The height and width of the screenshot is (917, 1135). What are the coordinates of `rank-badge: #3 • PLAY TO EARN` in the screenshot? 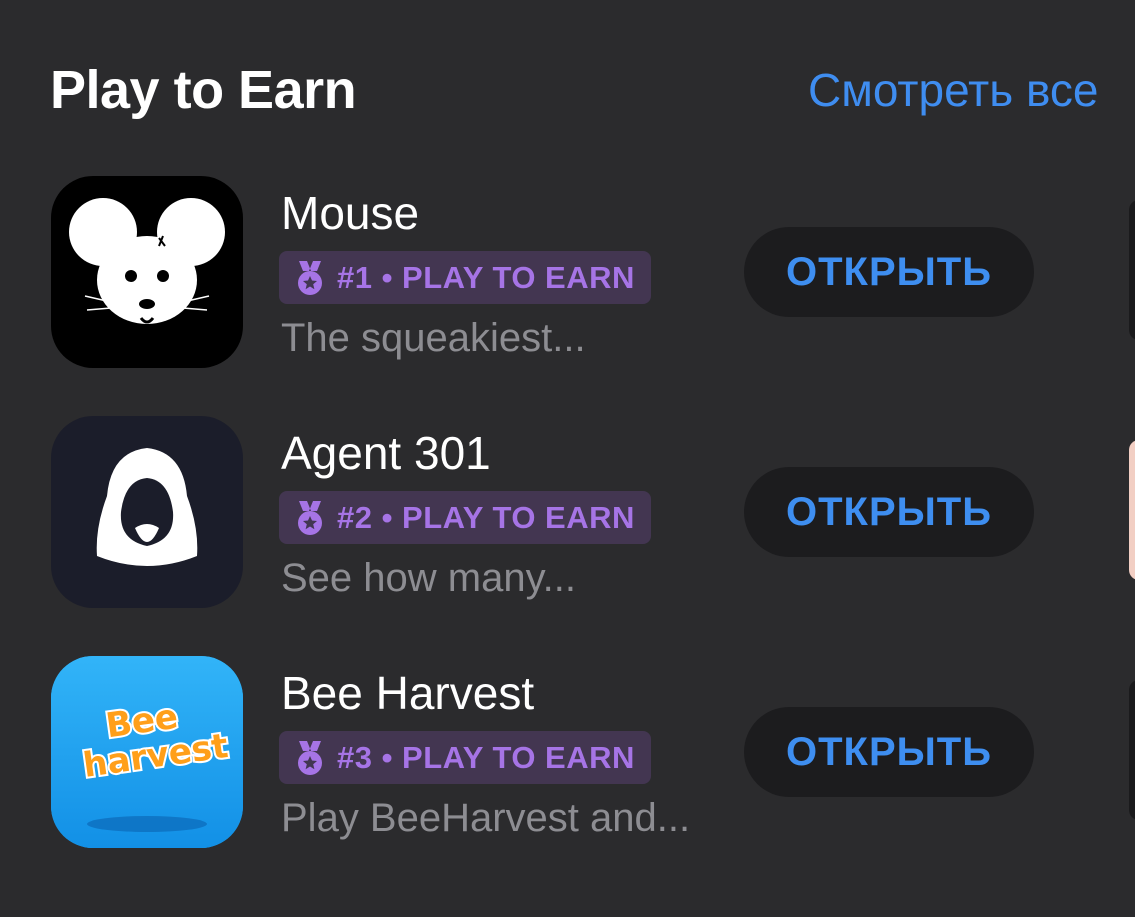 It's located at (465, 757).